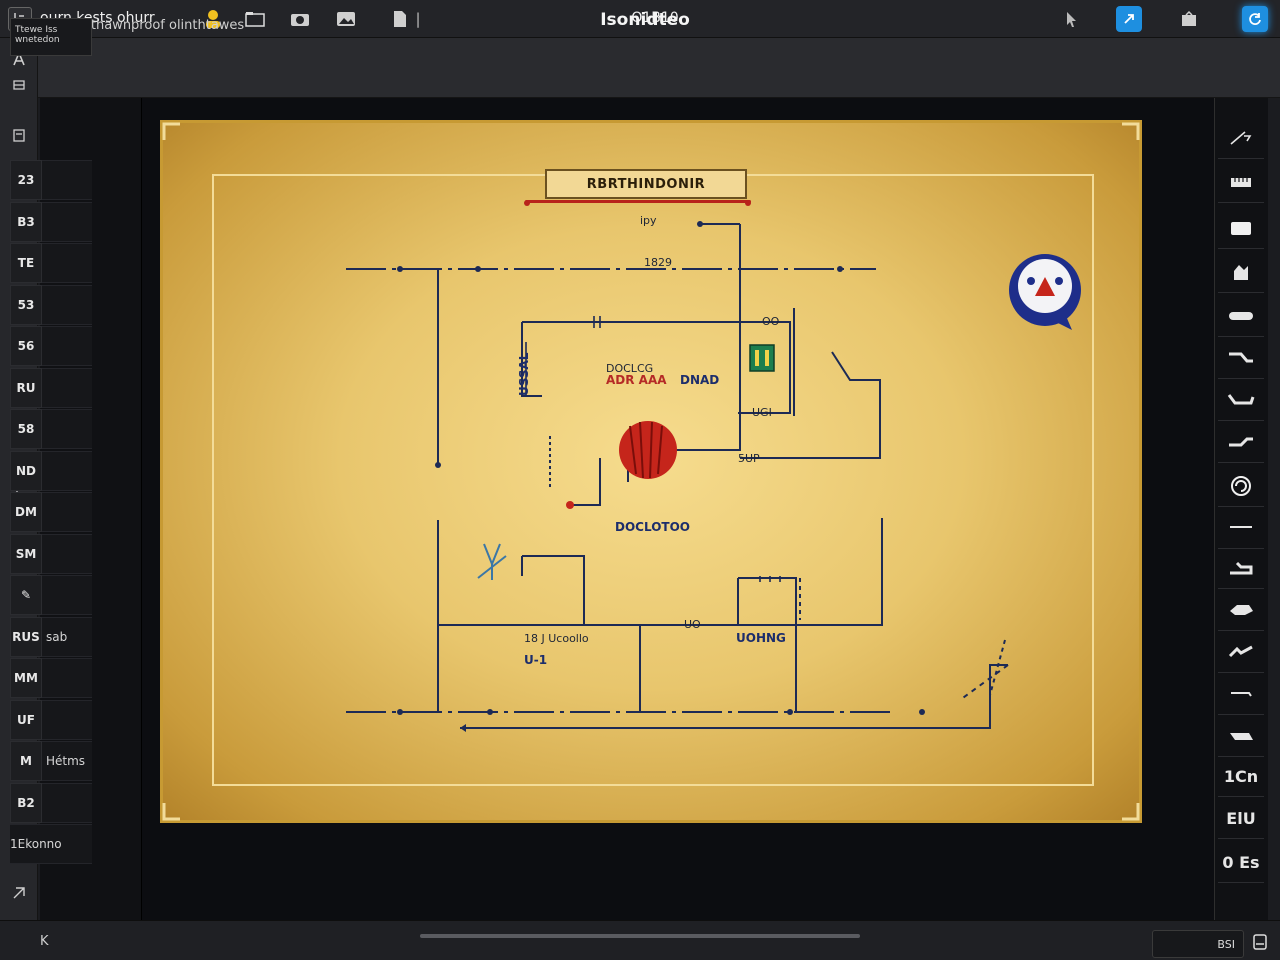 Image resolution: width=1280 pixels, height=960 pixels. Describe the element at coordinates (26, 263) in the screenshot. I see `component-code: TE` at that location.